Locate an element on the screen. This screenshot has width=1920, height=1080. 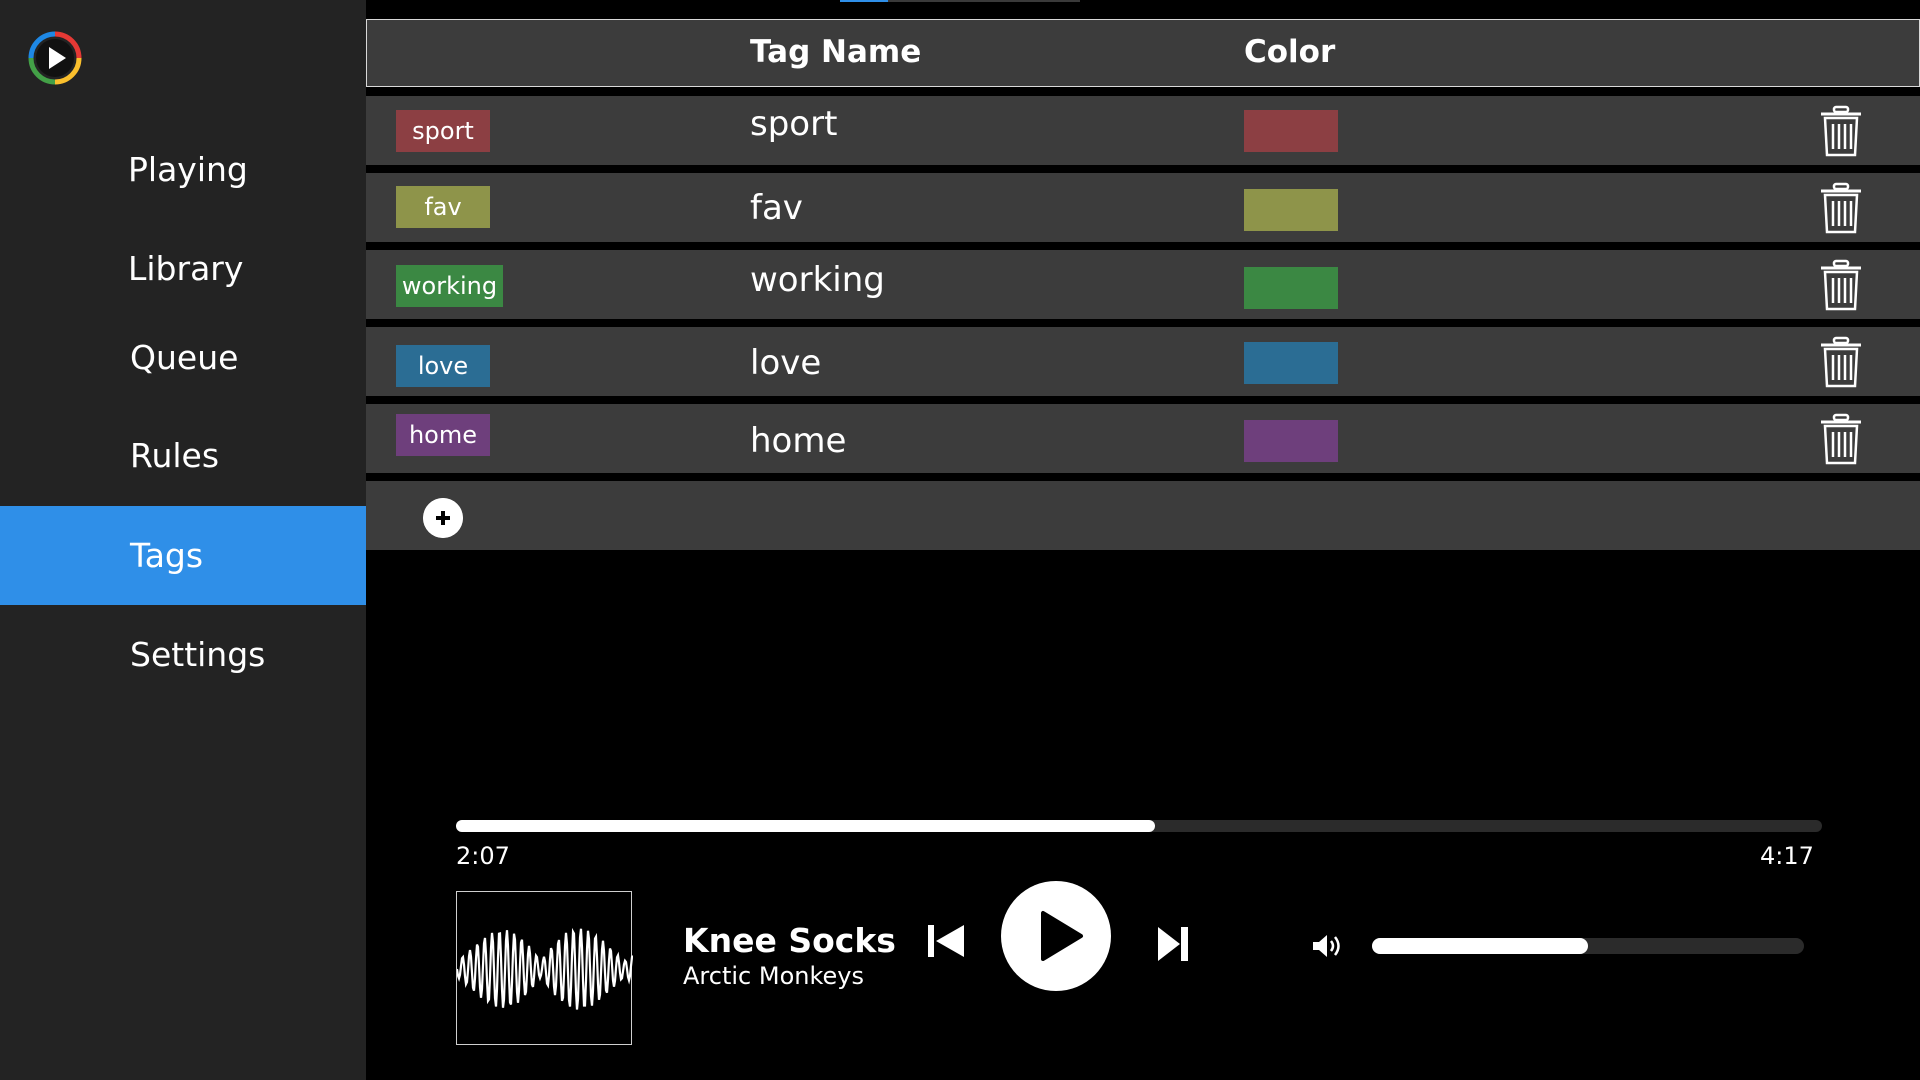
header-tag-name: Tag Name is located at coordinates (836, 52).